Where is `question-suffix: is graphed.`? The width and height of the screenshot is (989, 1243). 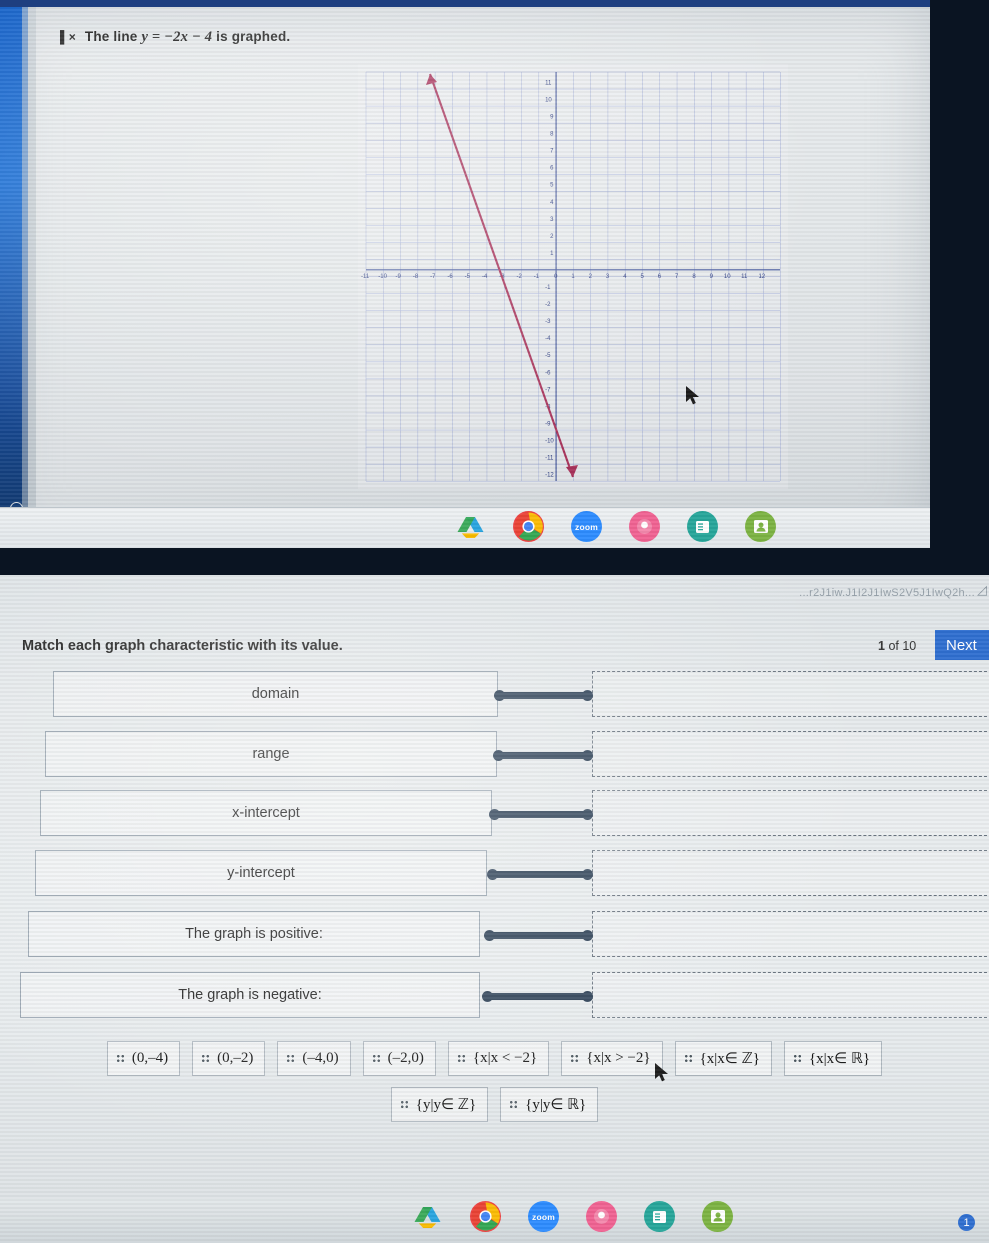
question-suffix: is graphed. is located at coordinates (253, 36).